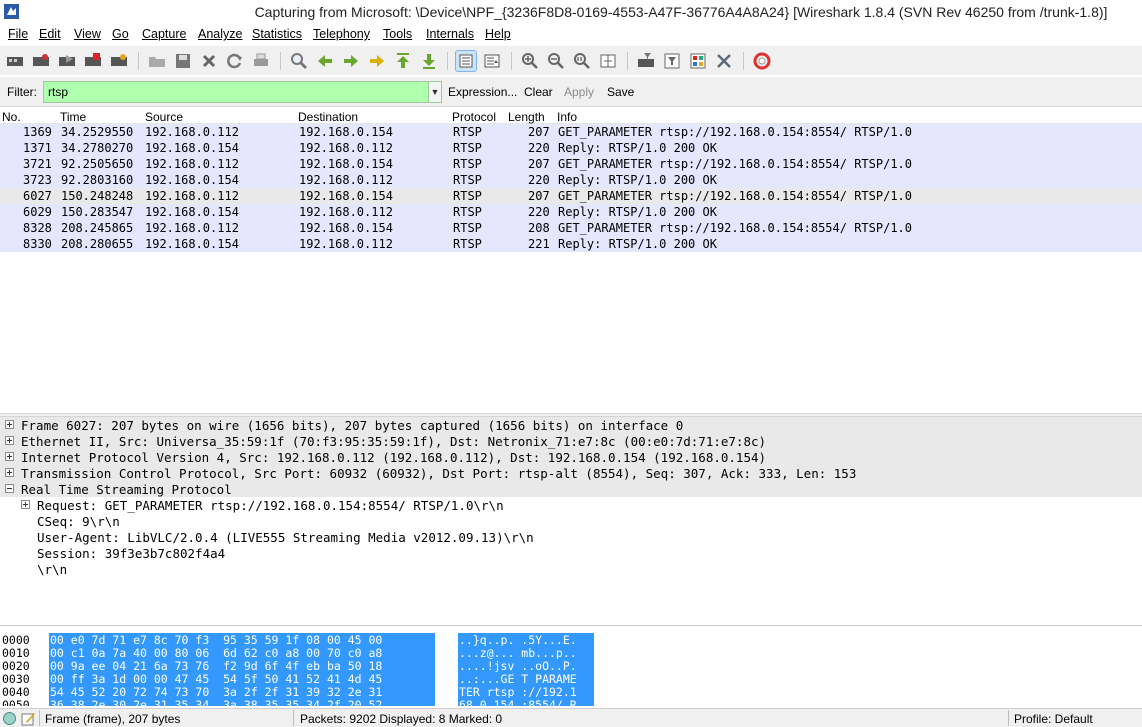  What do you see at coordinates (526, 702) in the screenshot?
I see `hex-ascii: 68.0.154 :8554/ R` at bounding box center [526, 702].